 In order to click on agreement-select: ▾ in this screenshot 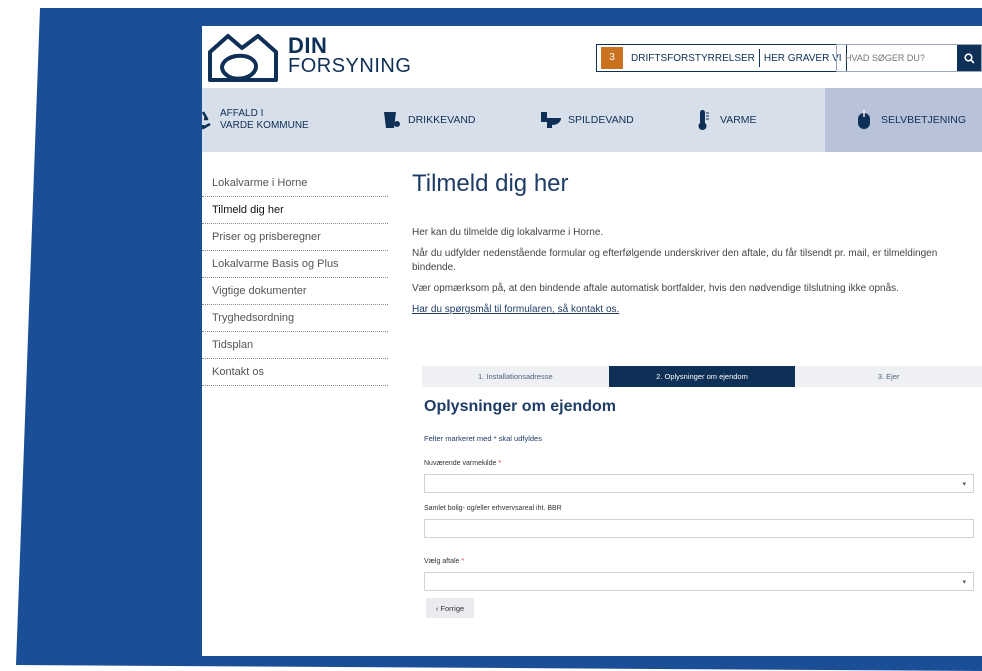, I will do `click(699, 581)`.